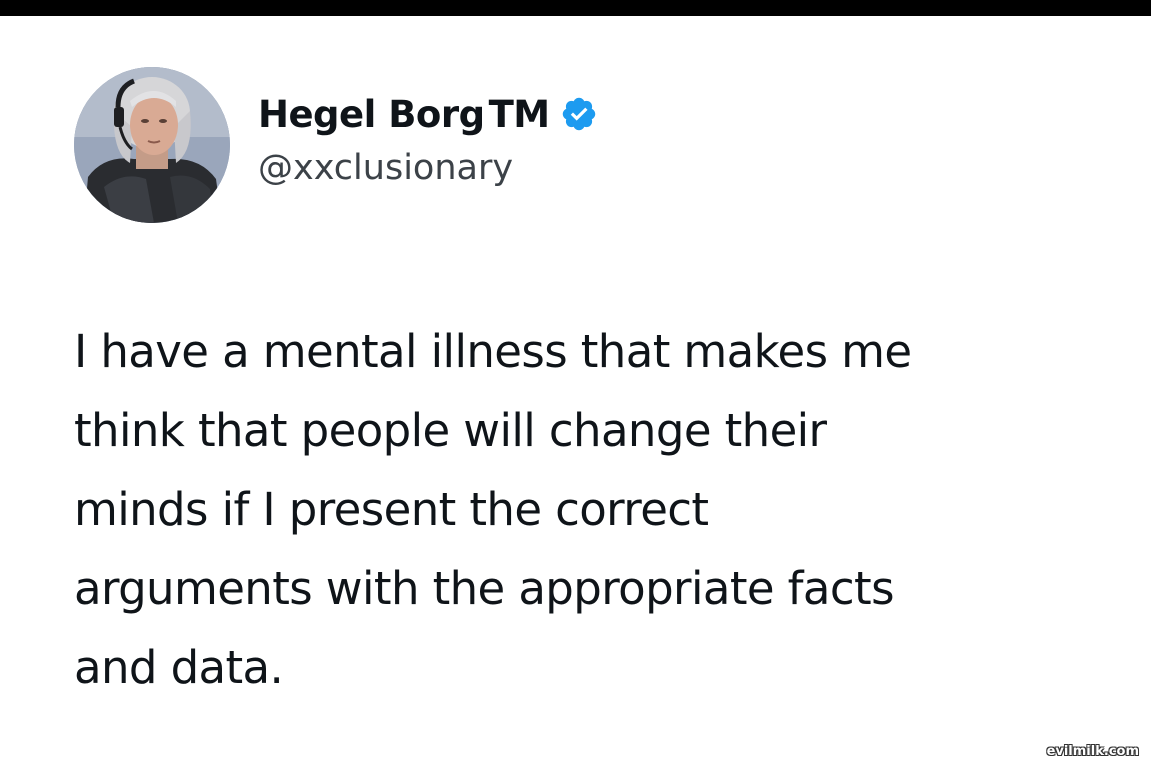  I want to click on avatar, so click(152, 145).